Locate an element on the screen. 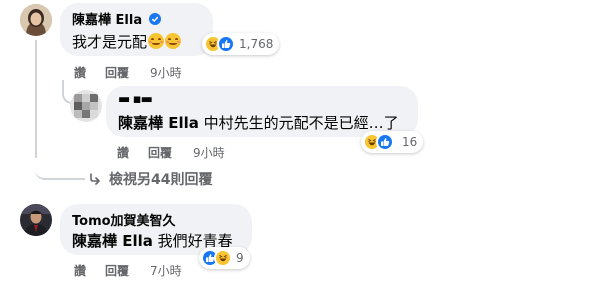  reaction-summary: 16 is located at coordinates (392, 142).